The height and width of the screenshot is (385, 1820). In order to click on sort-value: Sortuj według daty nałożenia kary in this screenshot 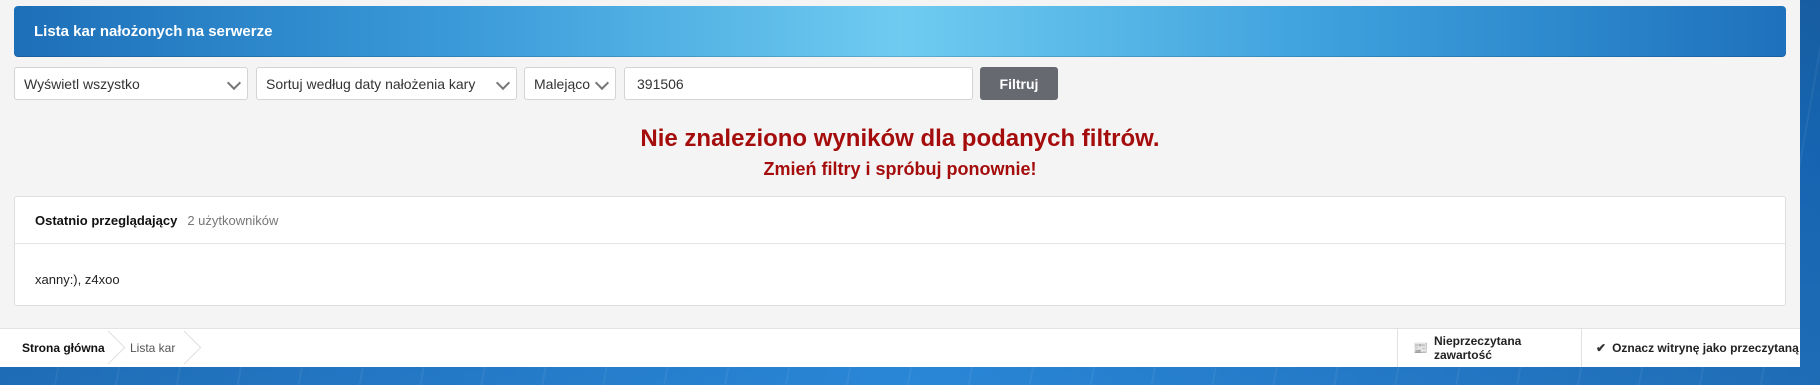, I will do `click(371, 83)`.